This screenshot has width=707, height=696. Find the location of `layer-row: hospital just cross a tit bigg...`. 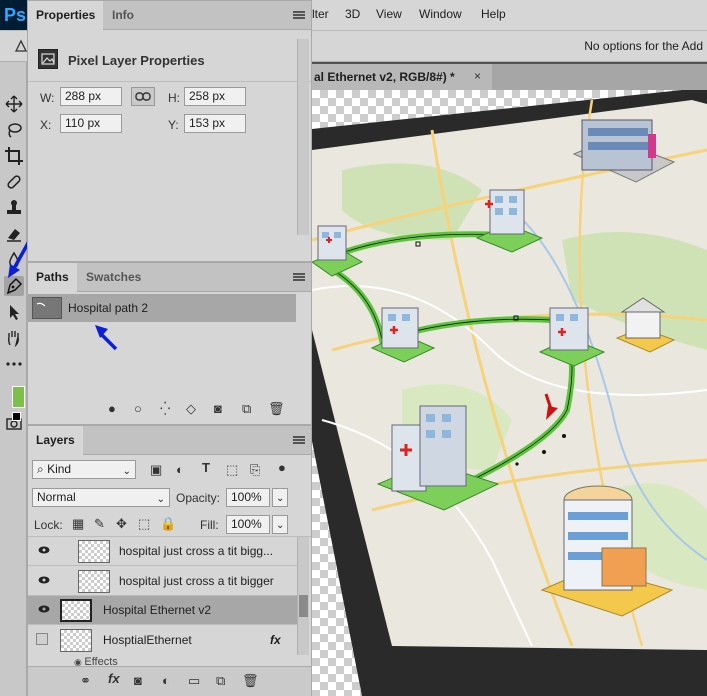

layer-row: hospital just cross a tit bigg... is located at coordinates (163, 551).